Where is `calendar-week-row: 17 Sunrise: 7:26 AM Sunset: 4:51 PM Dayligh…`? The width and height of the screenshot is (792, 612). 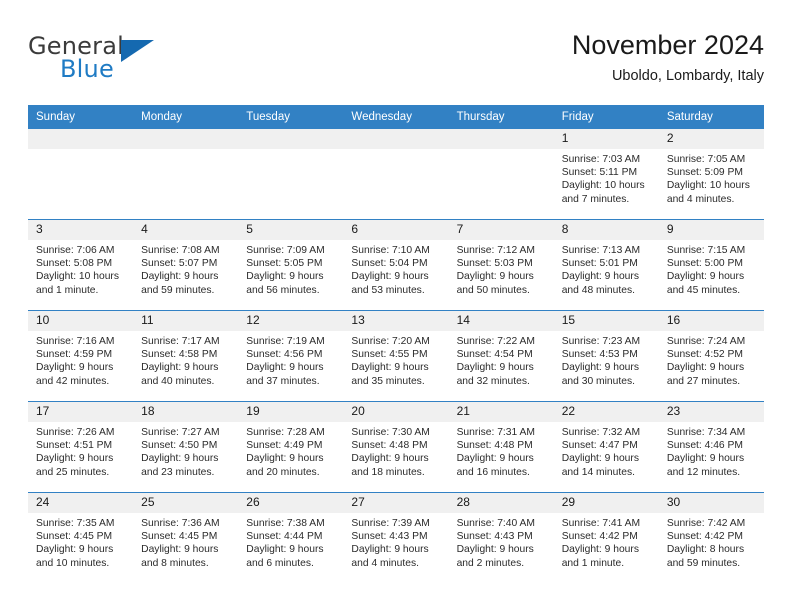 calendar-week-row: 17 Sunrise: 7:26 AM Sunset: 4:51 PM Dayligh… is located at coordinates (396, 447).